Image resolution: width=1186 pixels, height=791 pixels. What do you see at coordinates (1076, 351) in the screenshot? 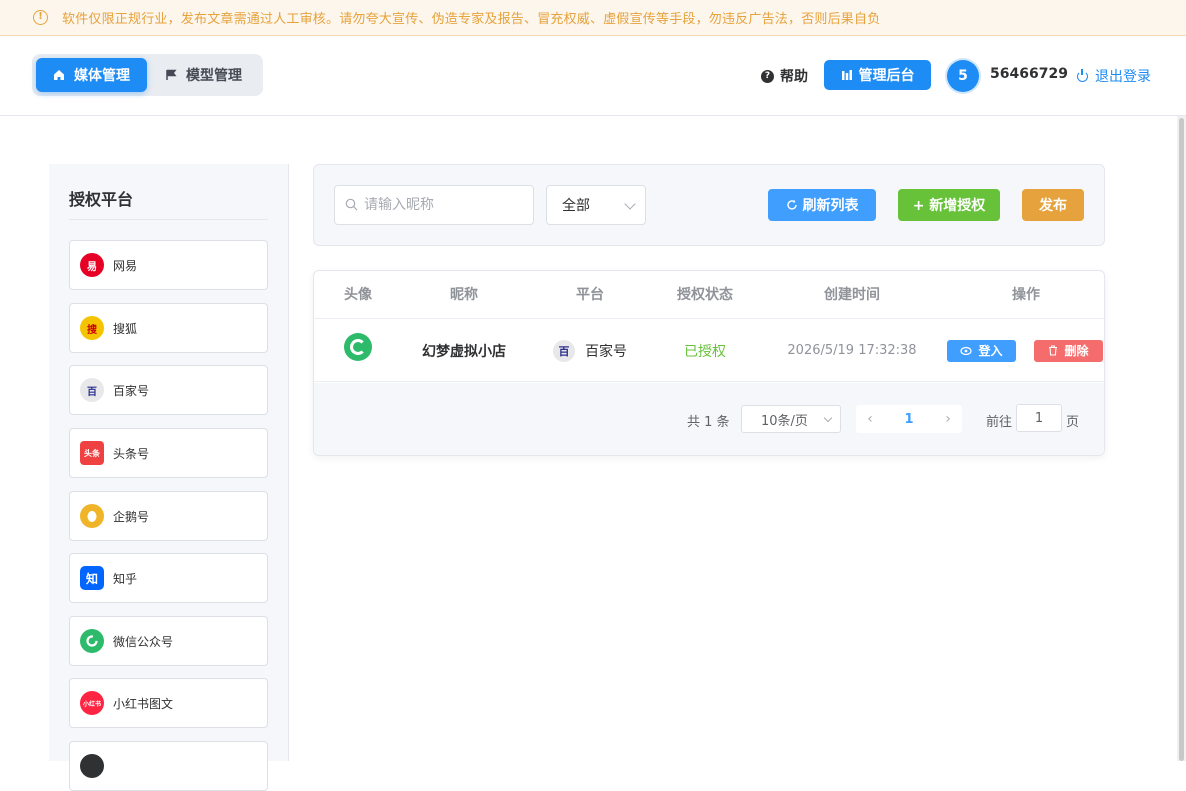
I see `delete-label: 删除` at bounding box center [1076, 351].